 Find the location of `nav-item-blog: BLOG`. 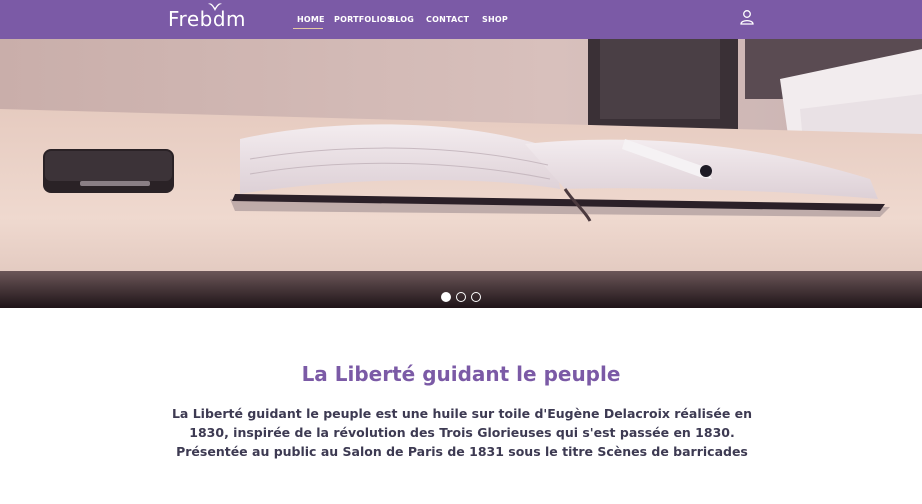

nav-item-blog: BLOG is located at coordinates (401, 20).